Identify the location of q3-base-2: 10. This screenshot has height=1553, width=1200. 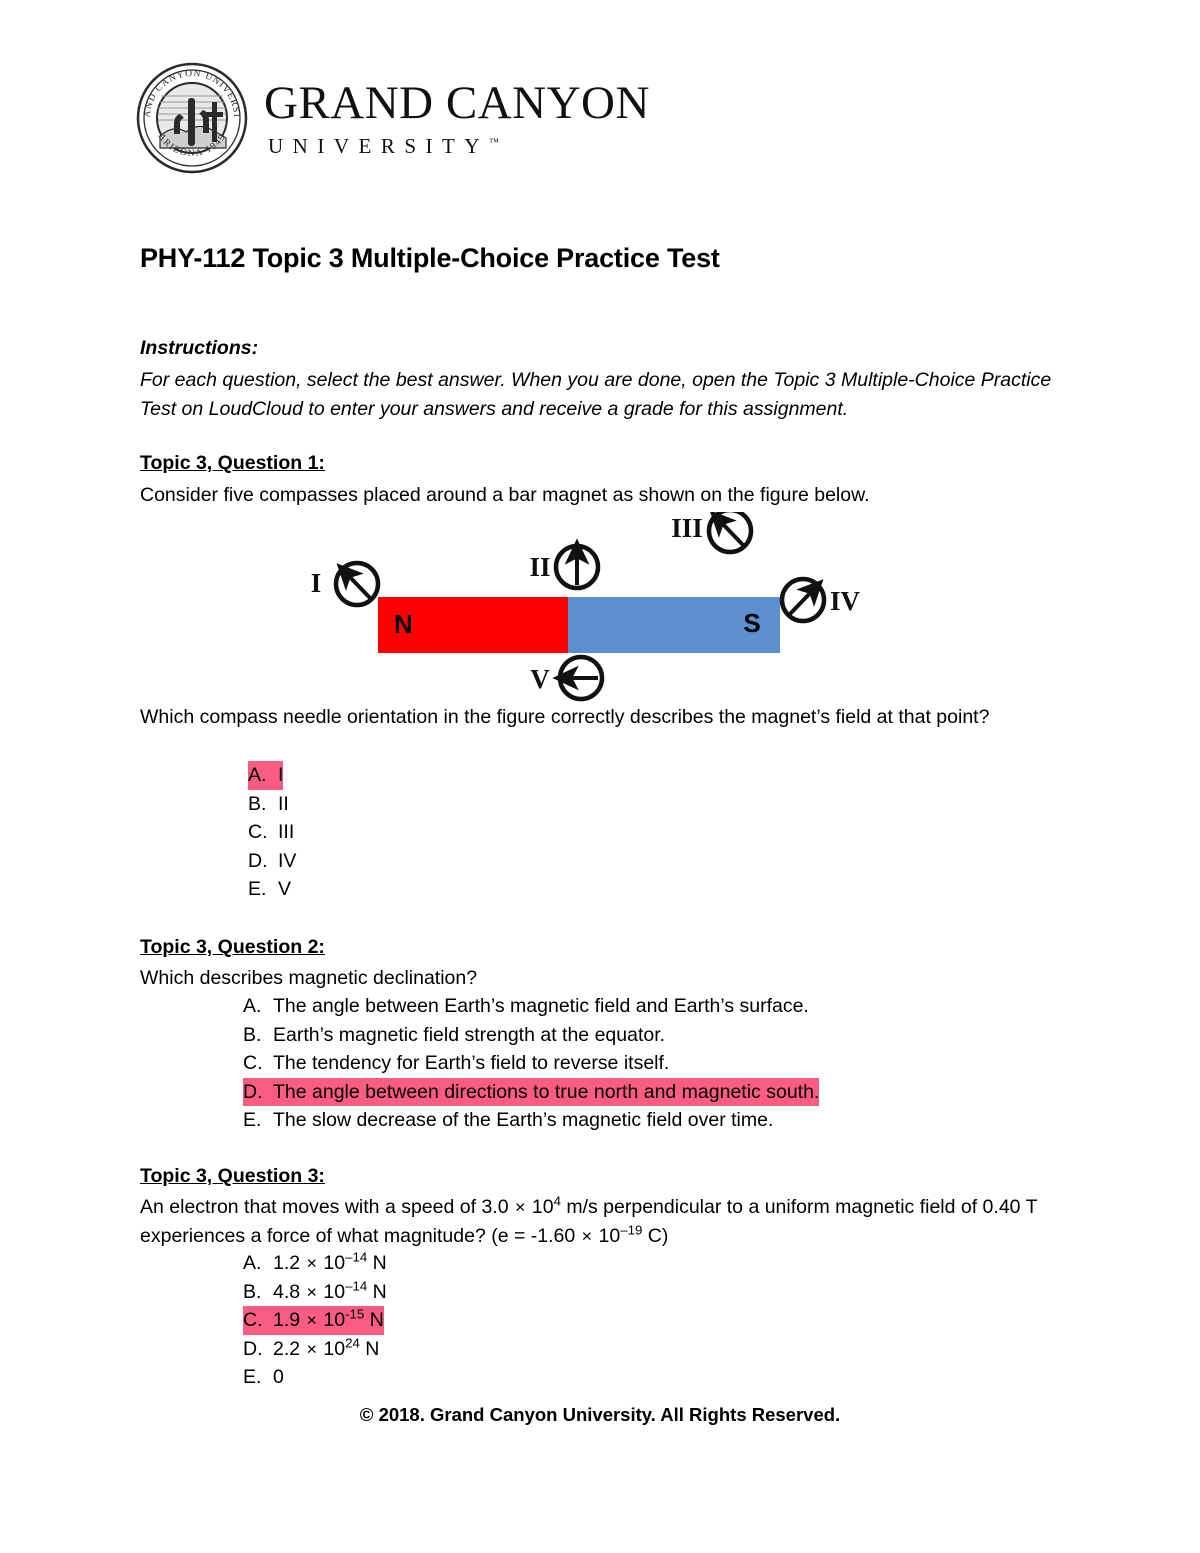
(607, 1236).